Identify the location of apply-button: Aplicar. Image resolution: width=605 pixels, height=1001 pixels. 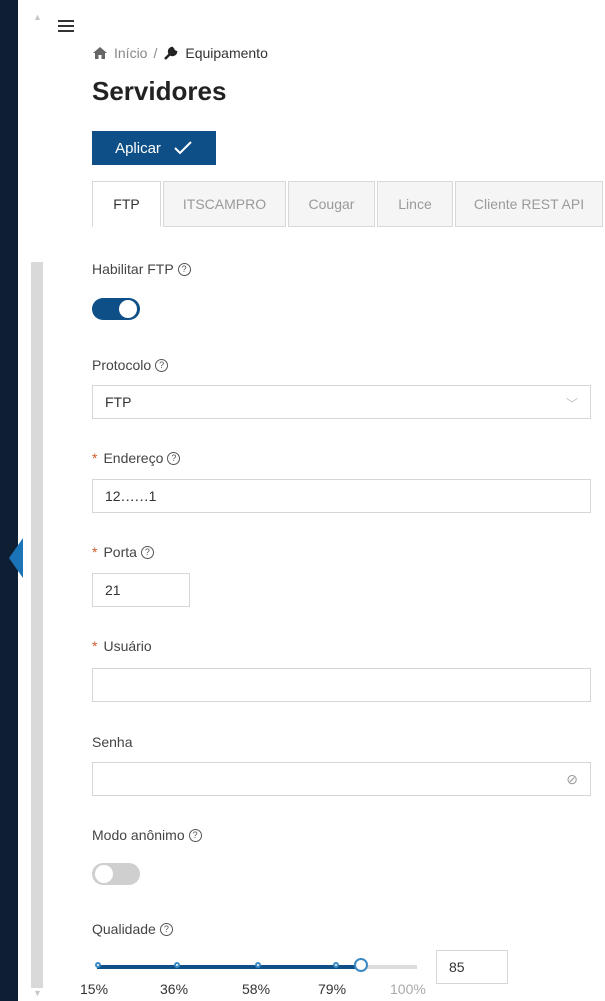
(154, 148).